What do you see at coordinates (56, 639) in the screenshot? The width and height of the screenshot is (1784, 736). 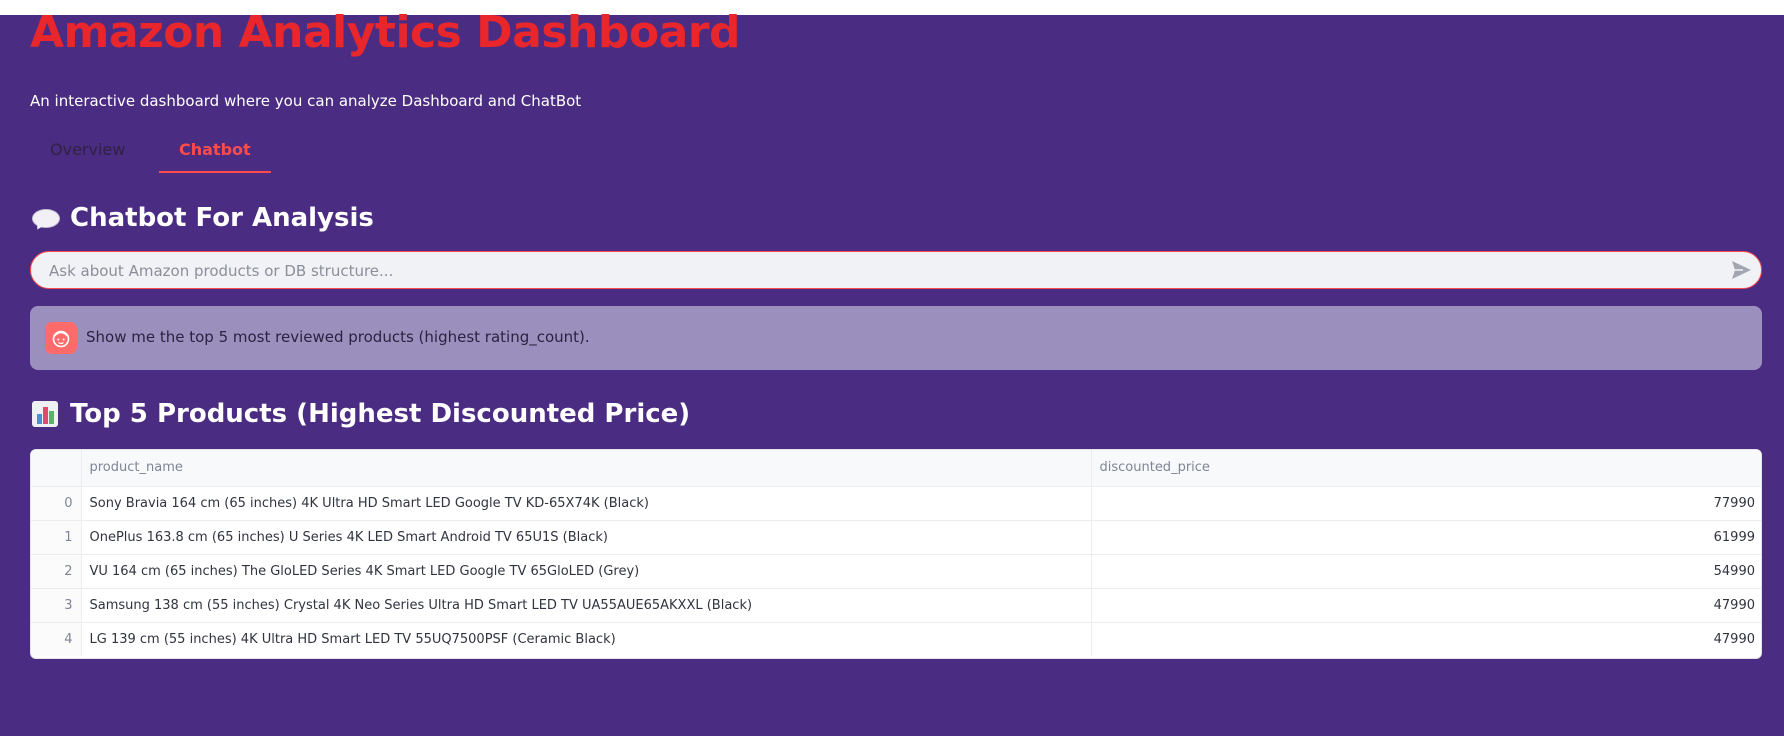 I see `row-index: 4` at bounding box center [56, 639].